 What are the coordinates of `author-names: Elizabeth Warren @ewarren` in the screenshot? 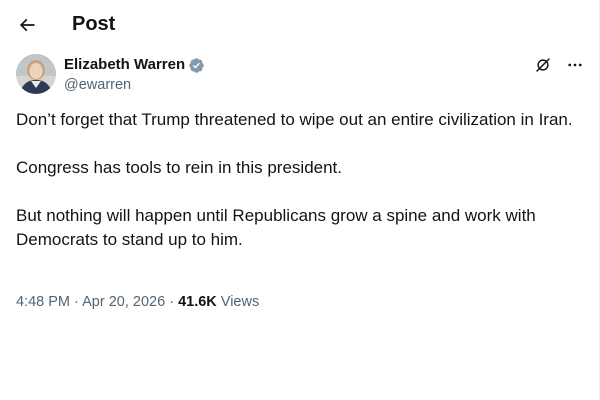 It's located at (134, 75).